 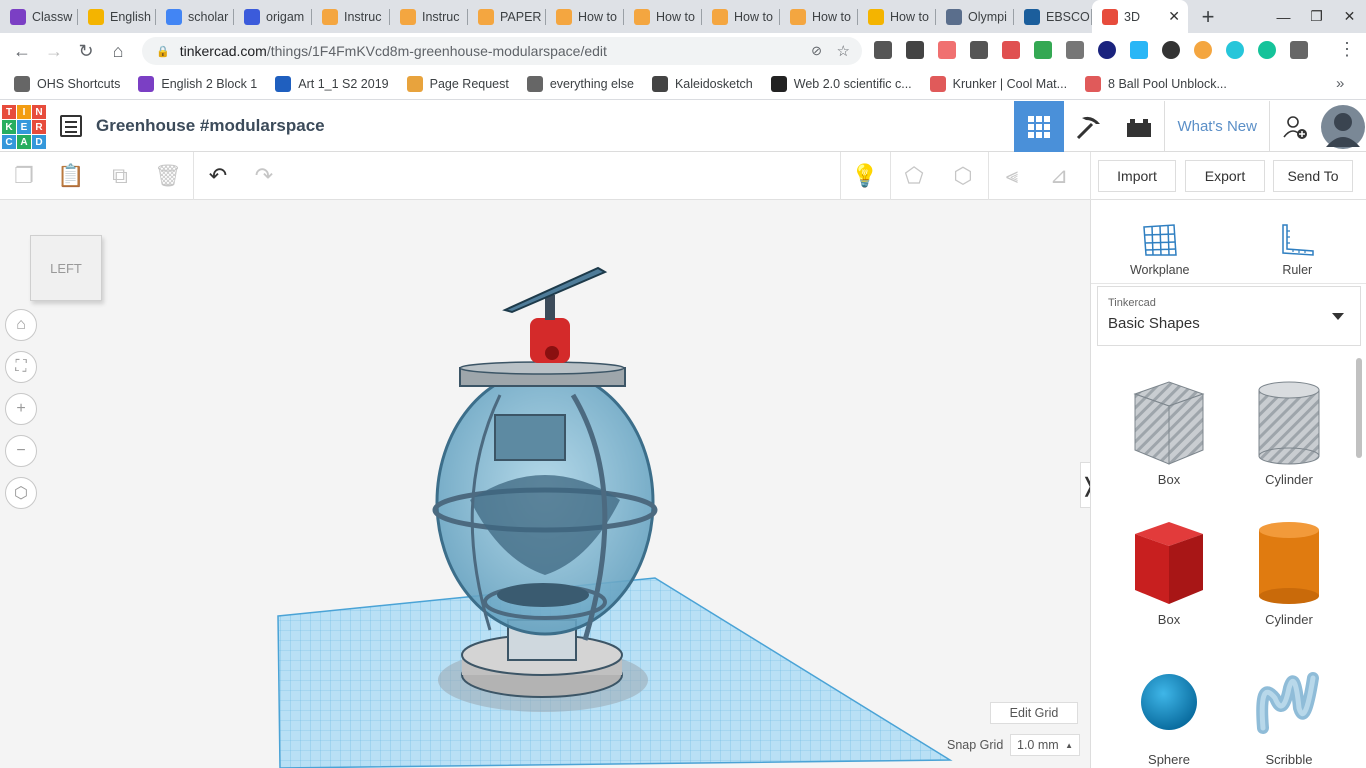 What do you see at coordinates (21, 451) in the screenshot?
I see `zoom-out-icon: −` at bounding box center [21, 451].